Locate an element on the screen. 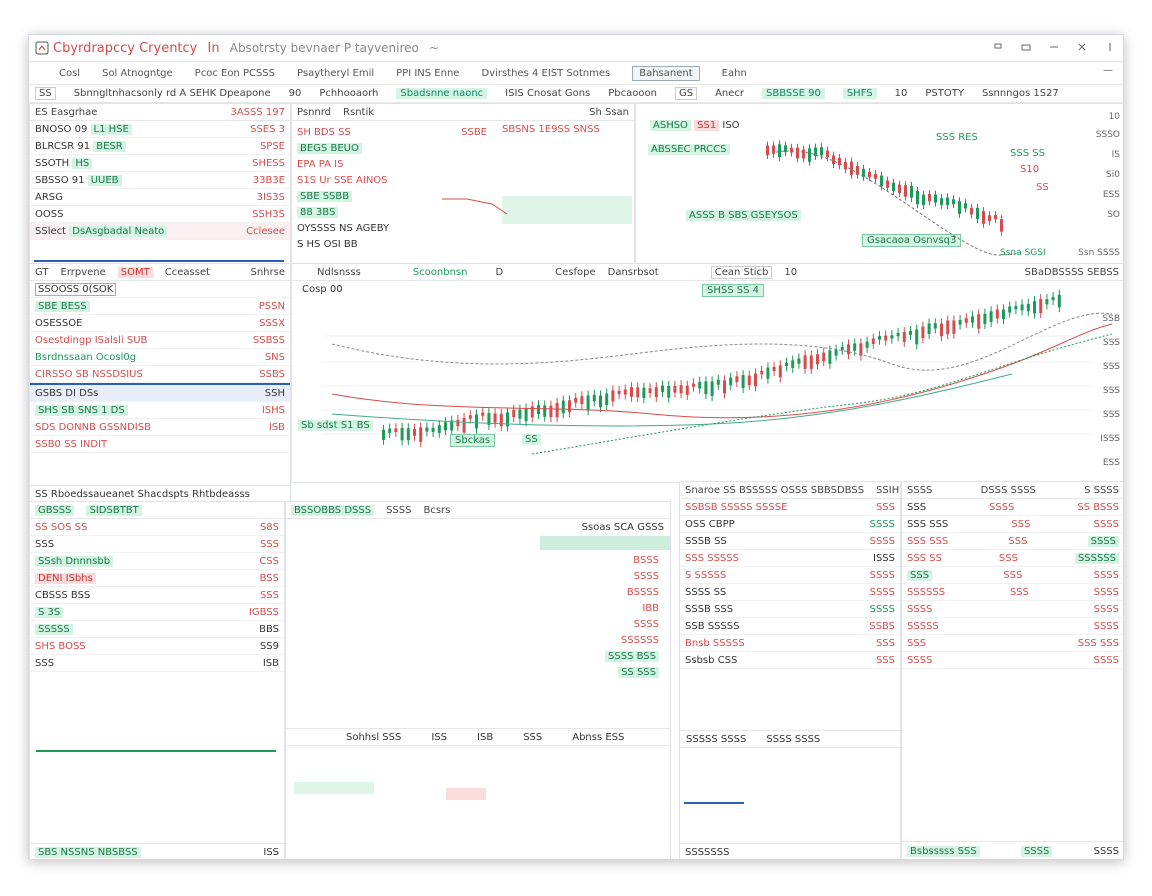 Image resolution: width=1152 pixels, height=896 pixels. menu-item: Pcoc Eon PCSSS is located at coordinates (235, 73).